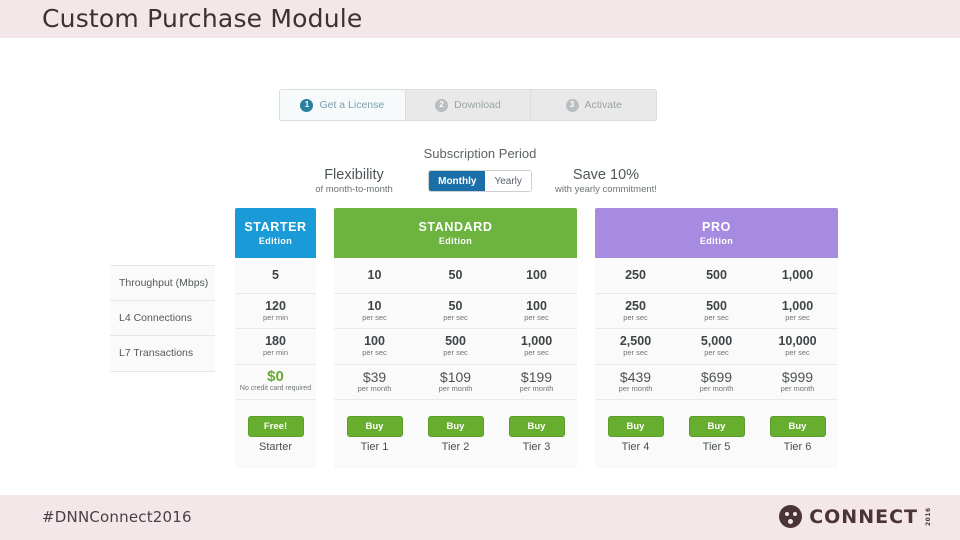 This screenshot has height=540, width=960. I want to click on price-cell: $0 No credit card required, so click(275, 382).